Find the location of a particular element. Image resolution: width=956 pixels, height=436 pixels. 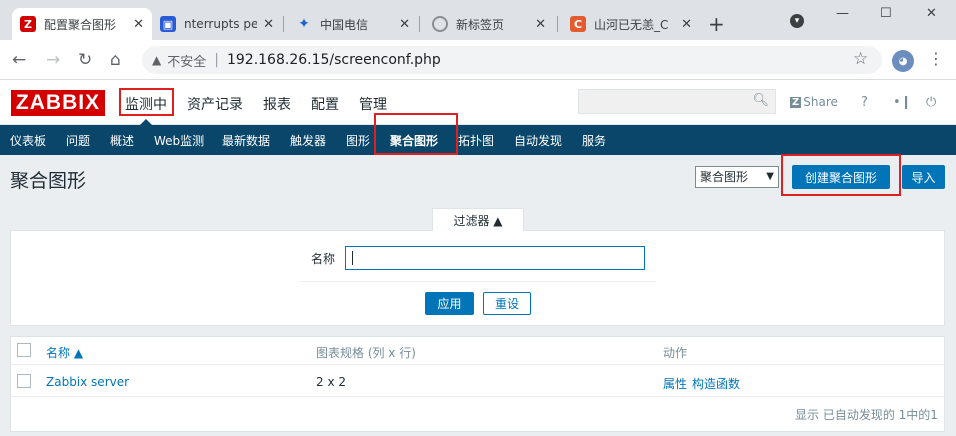

global-search-input: 🔍︎ is located at coordinates (677, 101).